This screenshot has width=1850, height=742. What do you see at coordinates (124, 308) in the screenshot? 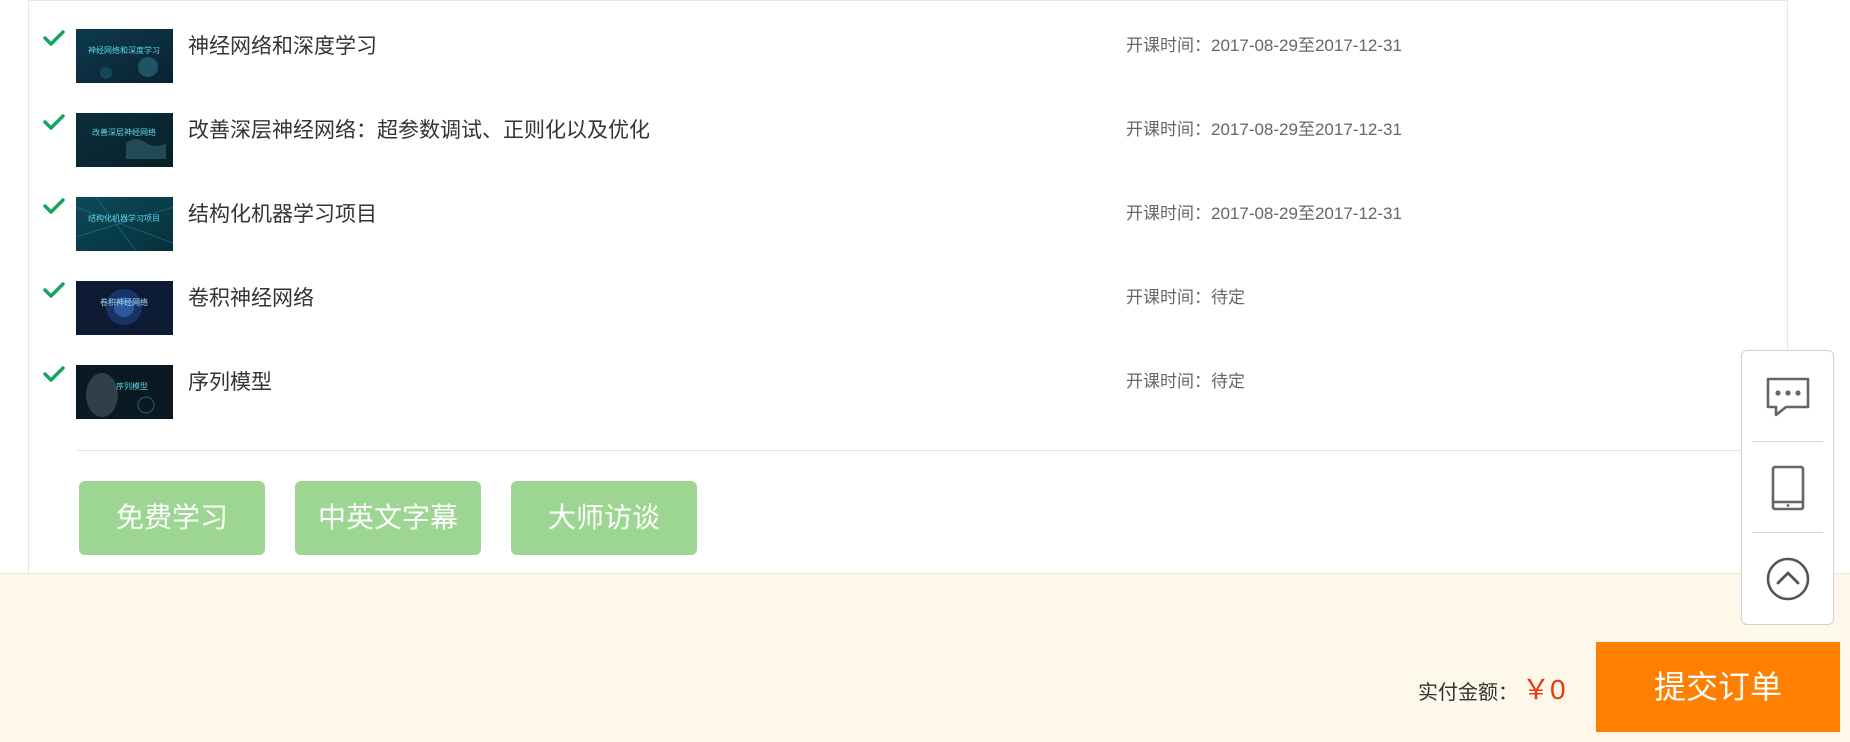
I see `course-thumbnail: 卷积神经网络` at bounding box center [124, 308].